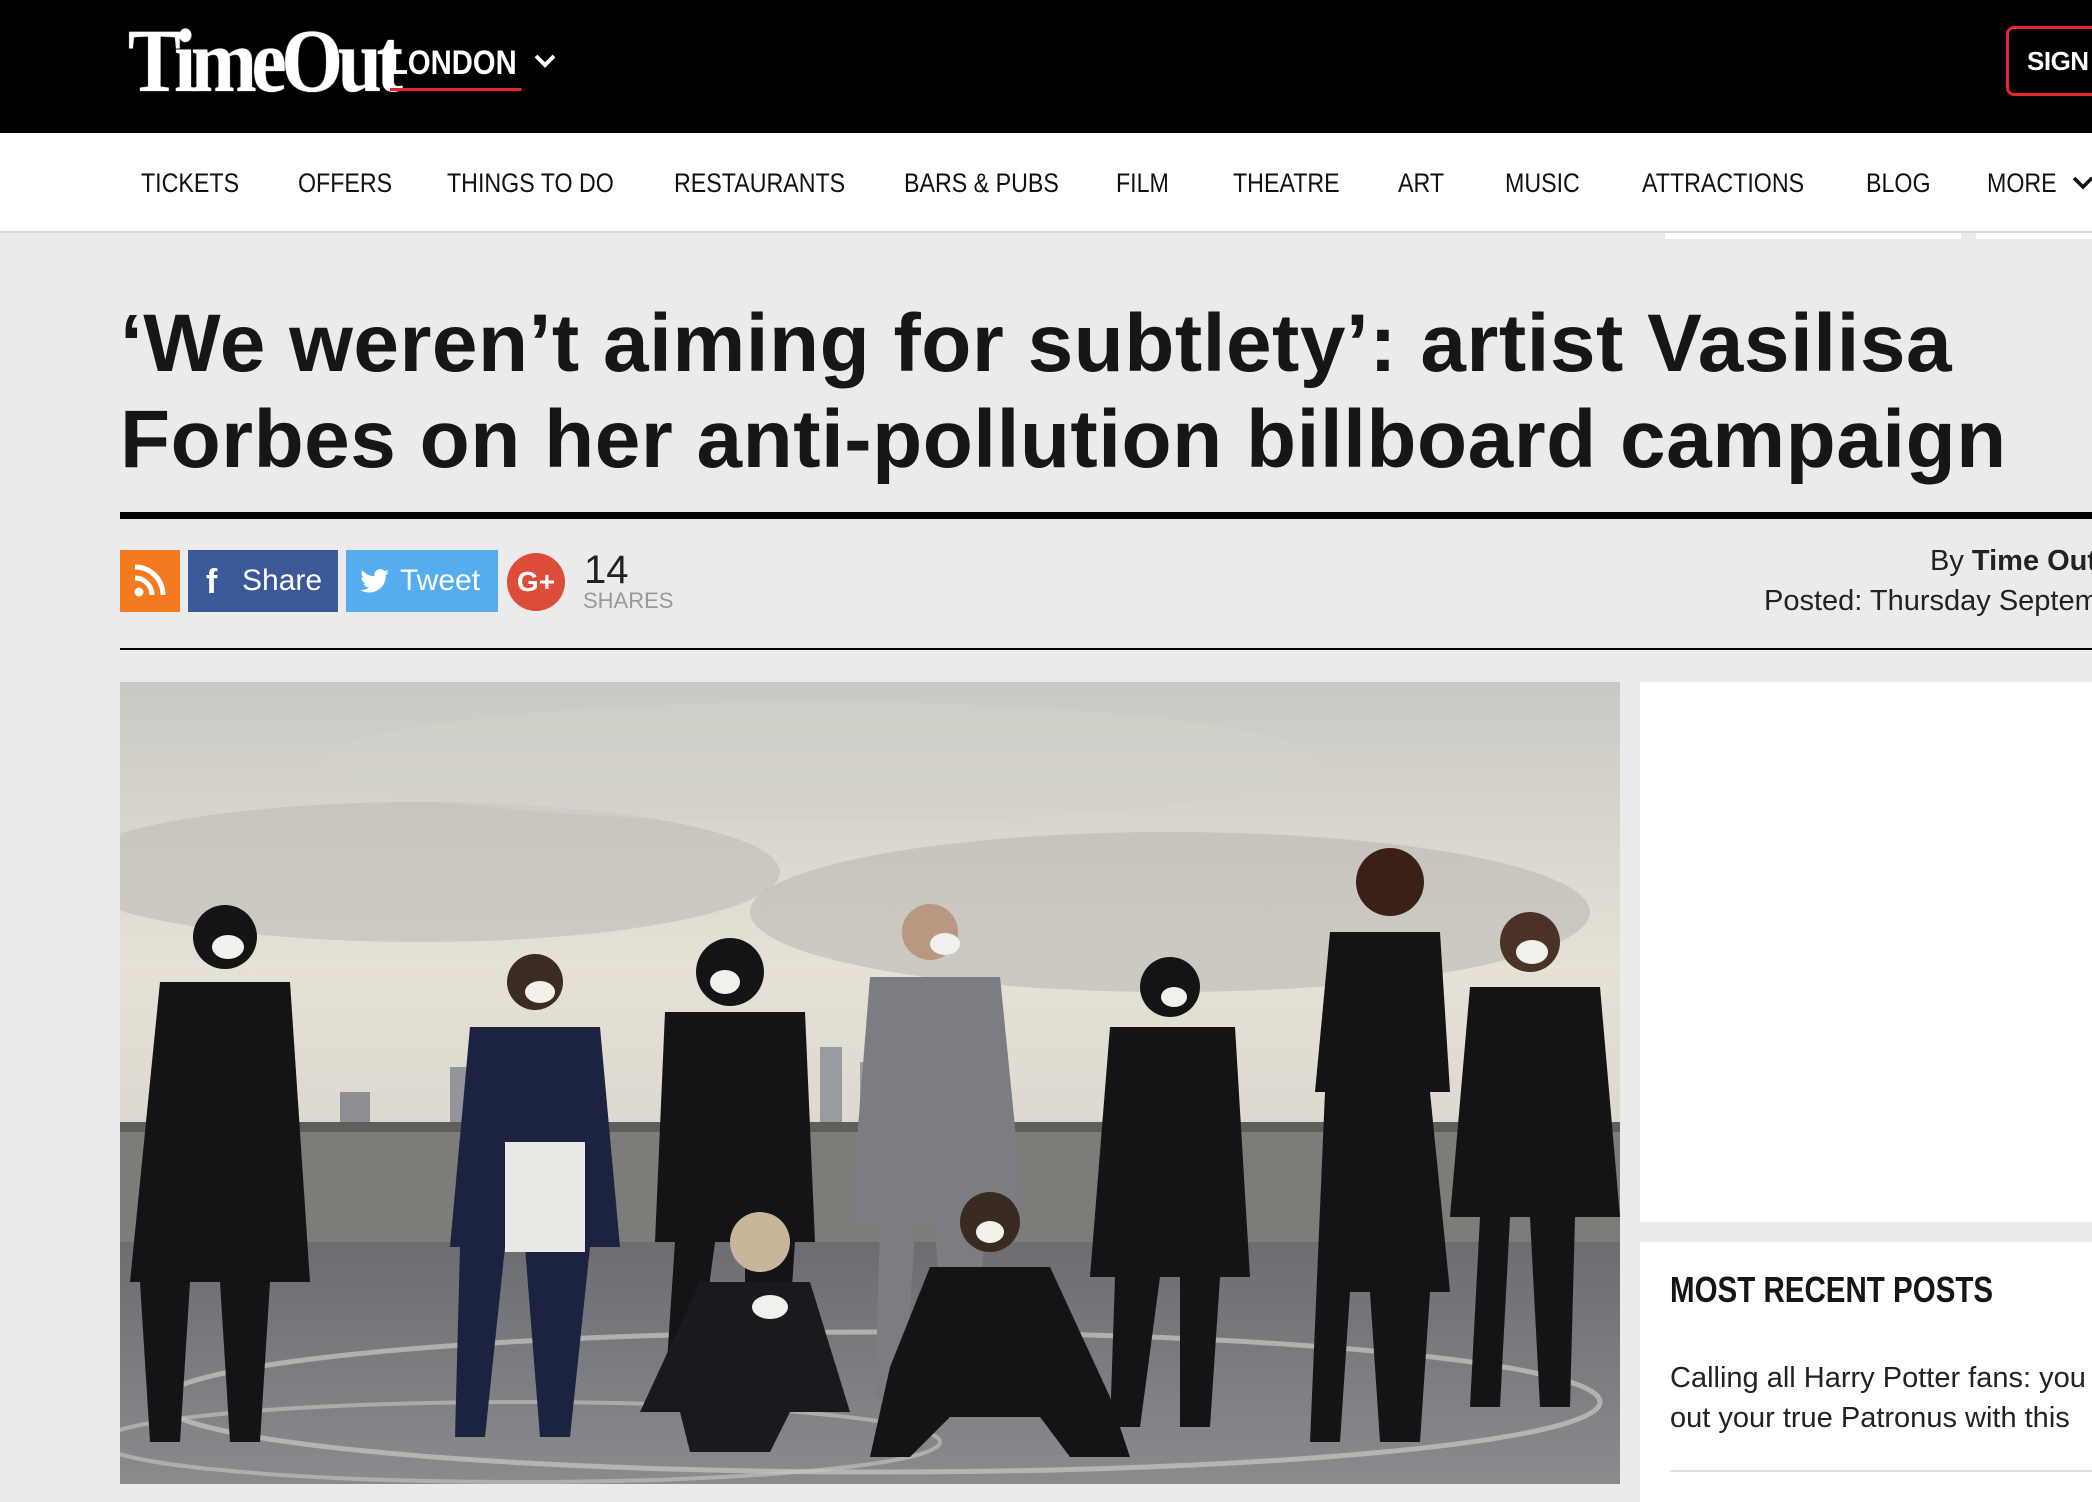 The width and height of the screenshot is (2092, 1502). I want to click on recent-post-line: Calling all Harry Potter fans: you, so click(1878, 1378).